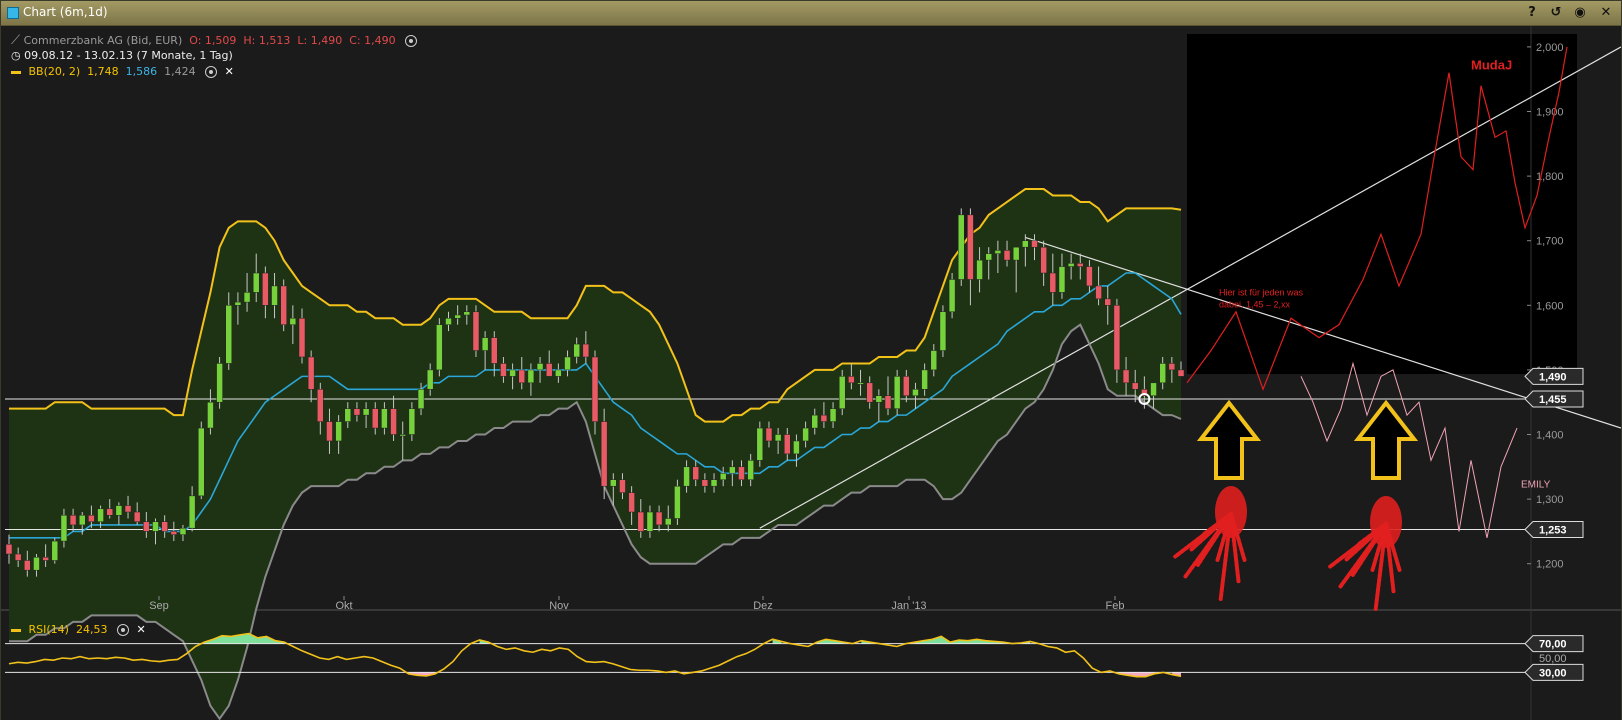  What do you see at coordinates (103, 71) in the screenshot?
I see `bb-upper-value: 1,748` at bounding box center [103, 71].